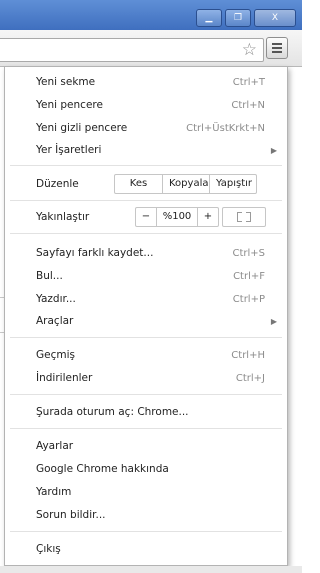 This screenshot has height=573, width=320. I want to click on window-controls: ▁ ❐ X, so click(246, 18).